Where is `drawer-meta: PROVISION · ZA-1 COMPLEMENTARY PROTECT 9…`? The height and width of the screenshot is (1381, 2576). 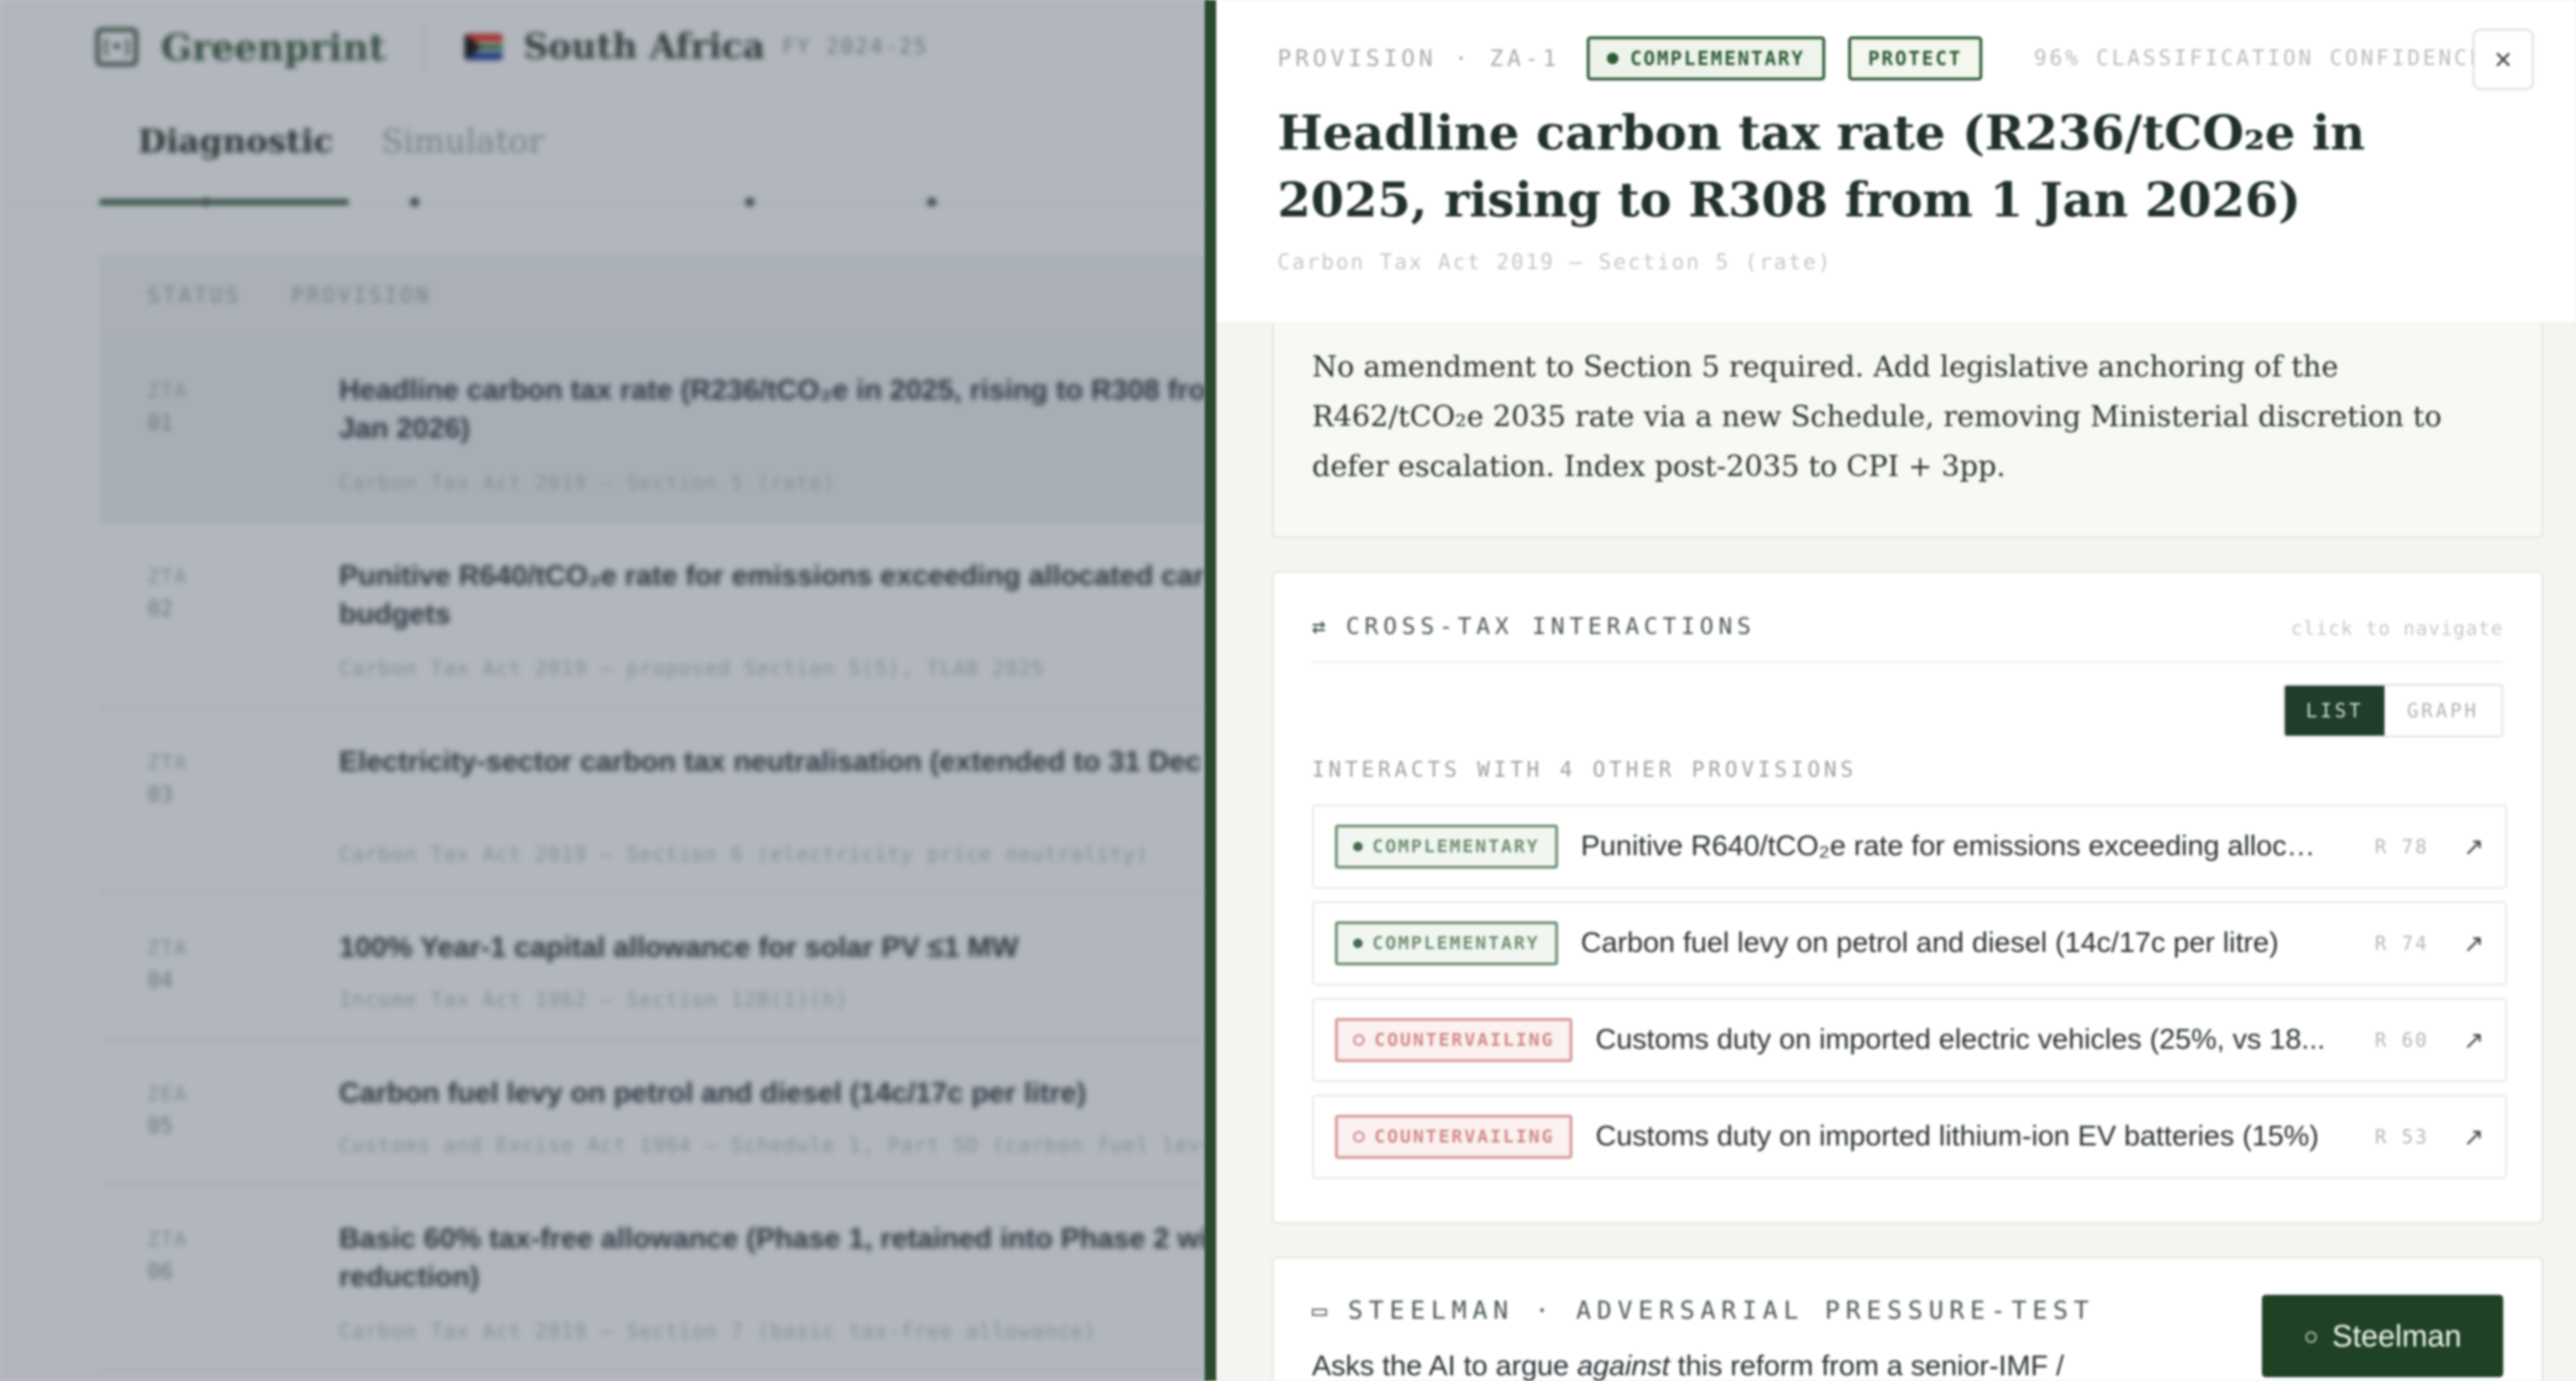
drawer-meta: PROVISION · ZA-1 COMPLEMENTARY PROTECT 9… is located at coordinates (1881, 58).